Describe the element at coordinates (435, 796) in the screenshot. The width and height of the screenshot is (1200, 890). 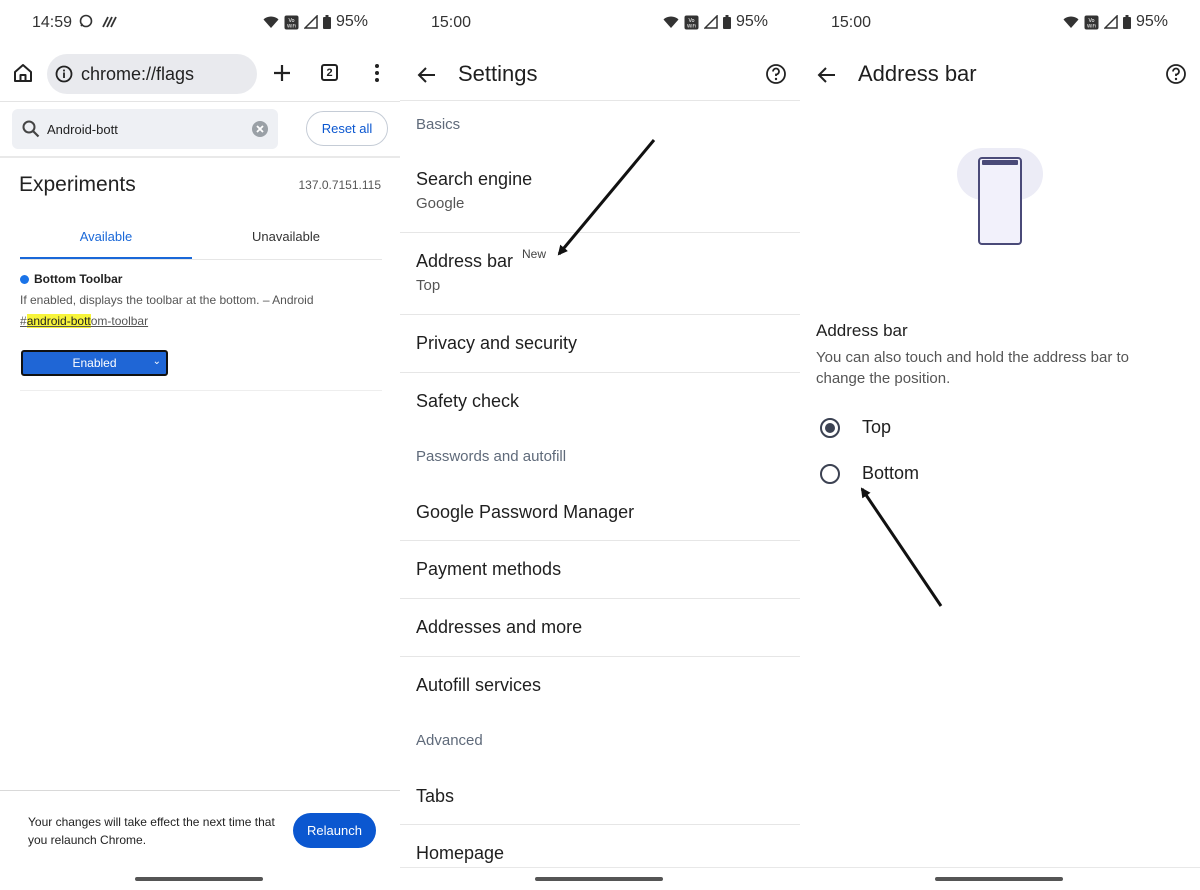
I see `item-label: Tabs` at that location.